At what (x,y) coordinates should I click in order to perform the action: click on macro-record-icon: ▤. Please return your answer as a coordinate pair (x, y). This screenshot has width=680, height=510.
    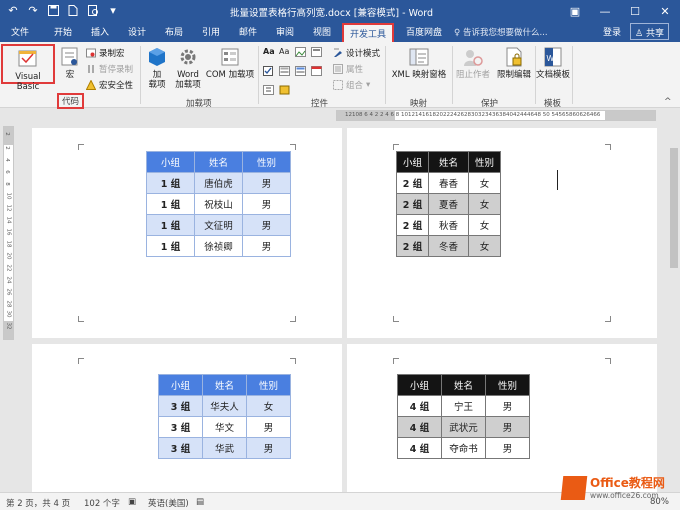
    Looking at the image, I should click on (200, 502).